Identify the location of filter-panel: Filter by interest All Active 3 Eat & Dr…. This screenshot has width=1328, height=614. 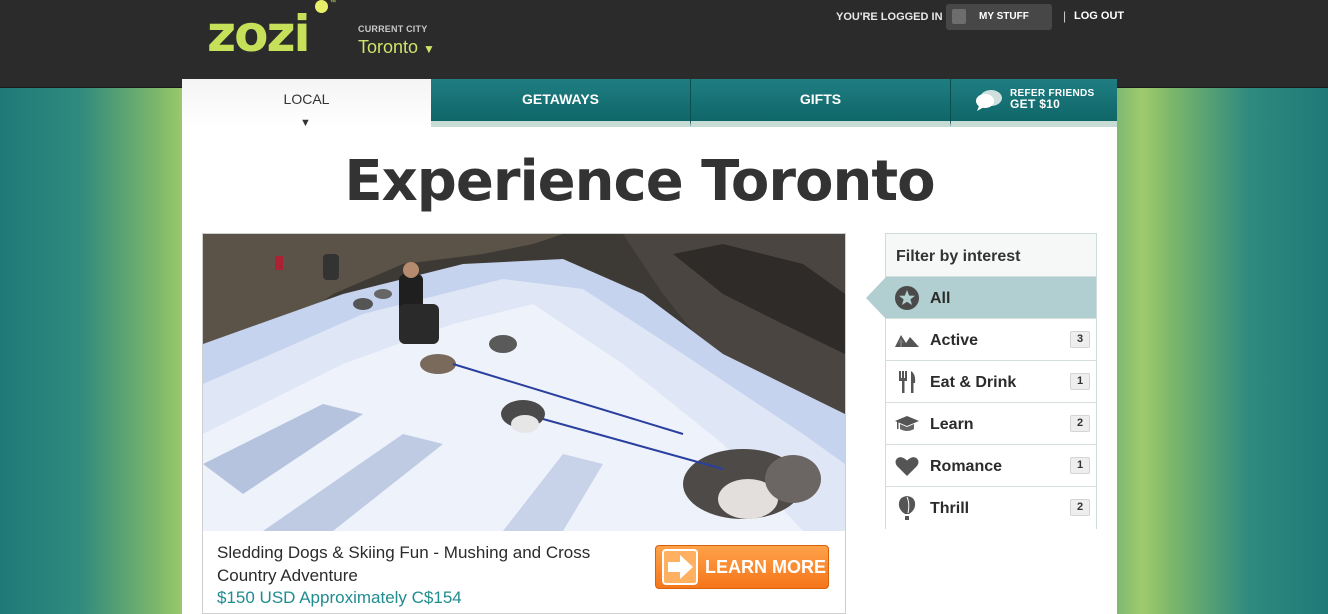
(981, 381).